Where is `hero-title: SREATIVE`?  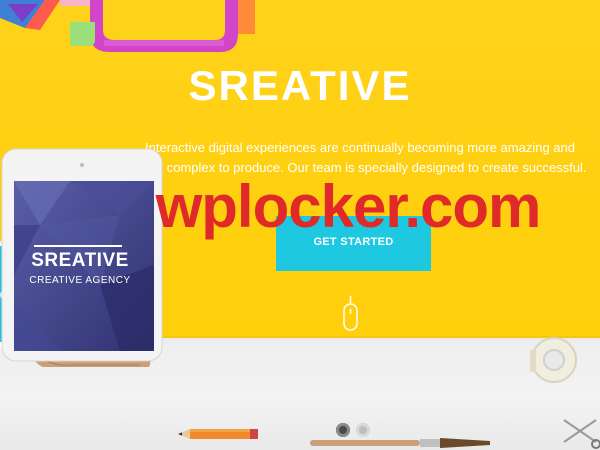 hero-title: SREATIVE is located at coordinates (300, 85).